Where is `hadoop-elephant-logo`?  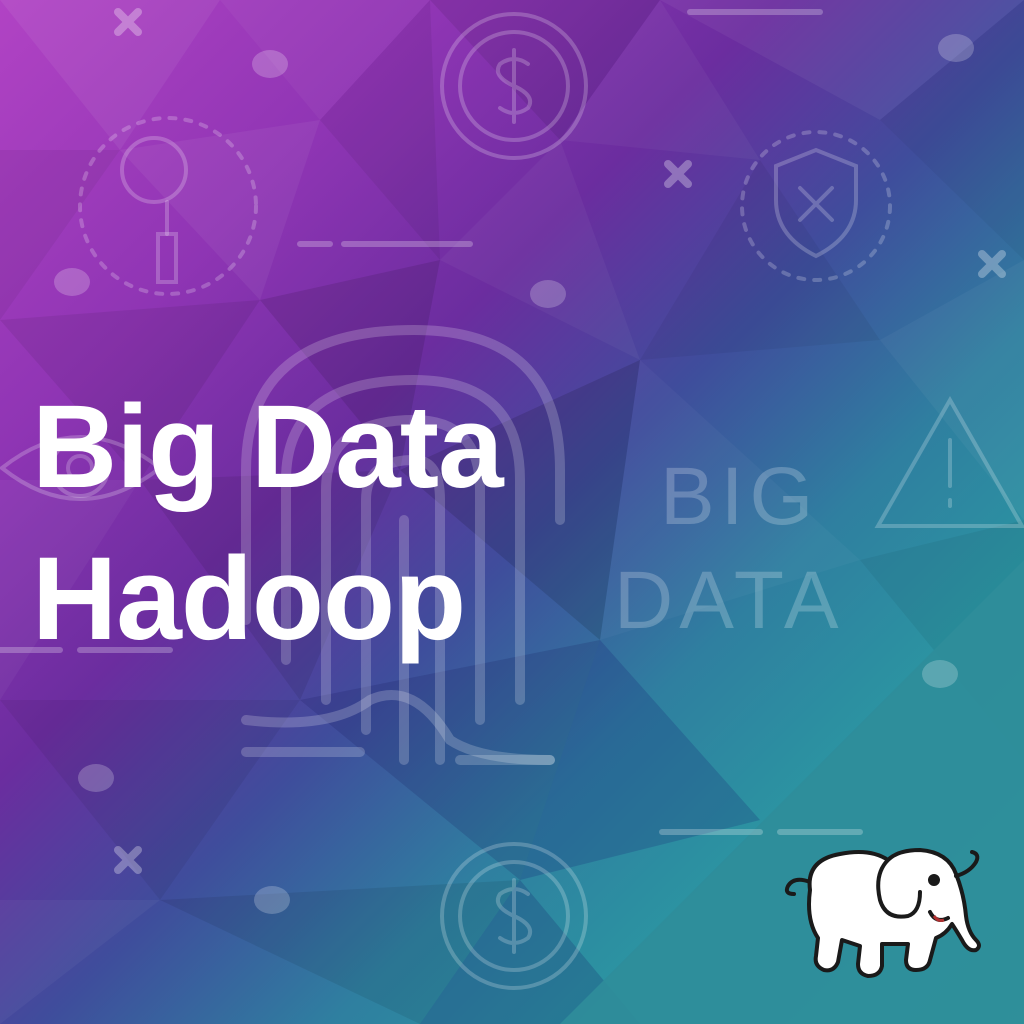 hadoop-elephant-logo is located at coordinates (882, 913).